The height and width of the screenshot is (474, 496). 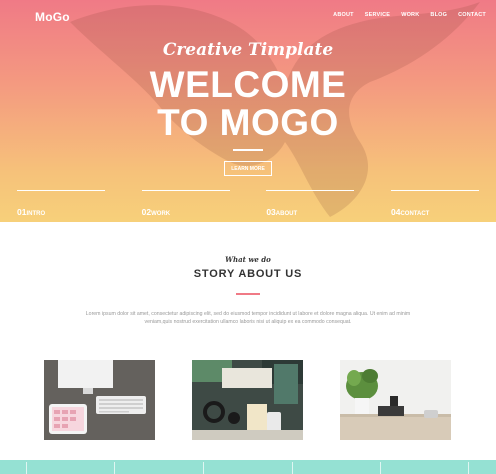 I want to click on footer-color-strip, so click(x=248, y=467).